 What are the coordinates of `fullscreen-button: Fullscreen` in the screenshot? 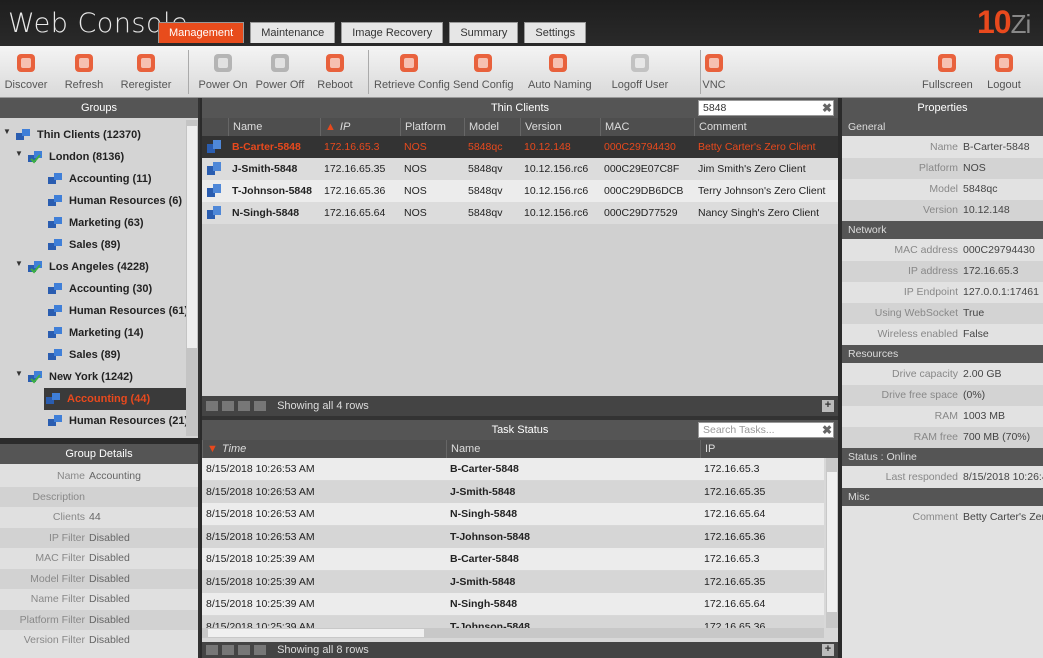 It's located at (947, 72).